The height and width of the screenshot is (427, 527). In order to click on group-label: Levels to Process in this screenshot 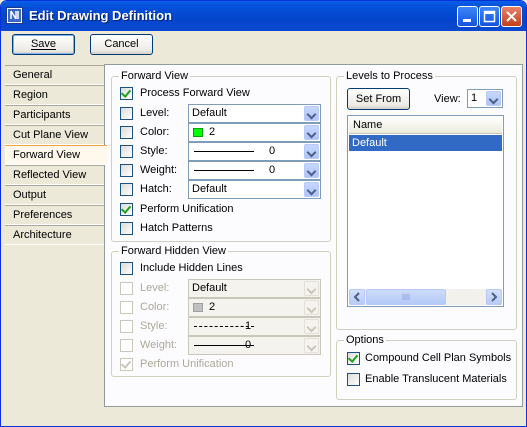, I will do `click(389, 76)`.